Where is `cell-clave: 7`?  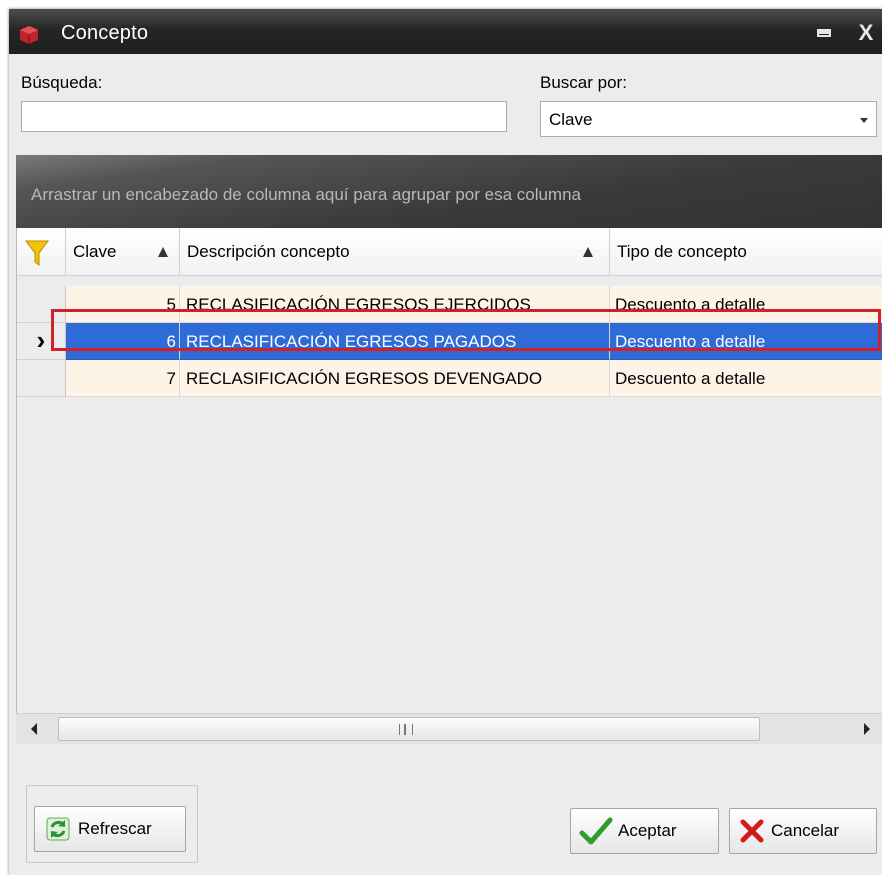
cell-clave: 7 is located at coordinates (123, 378).